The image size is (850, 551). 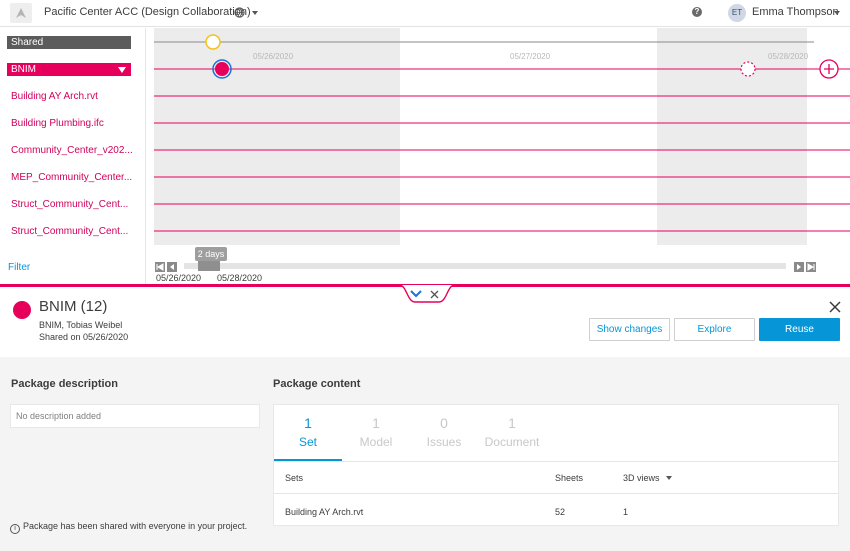 I want to click on tabs-divider, so click(x=556, y=461).